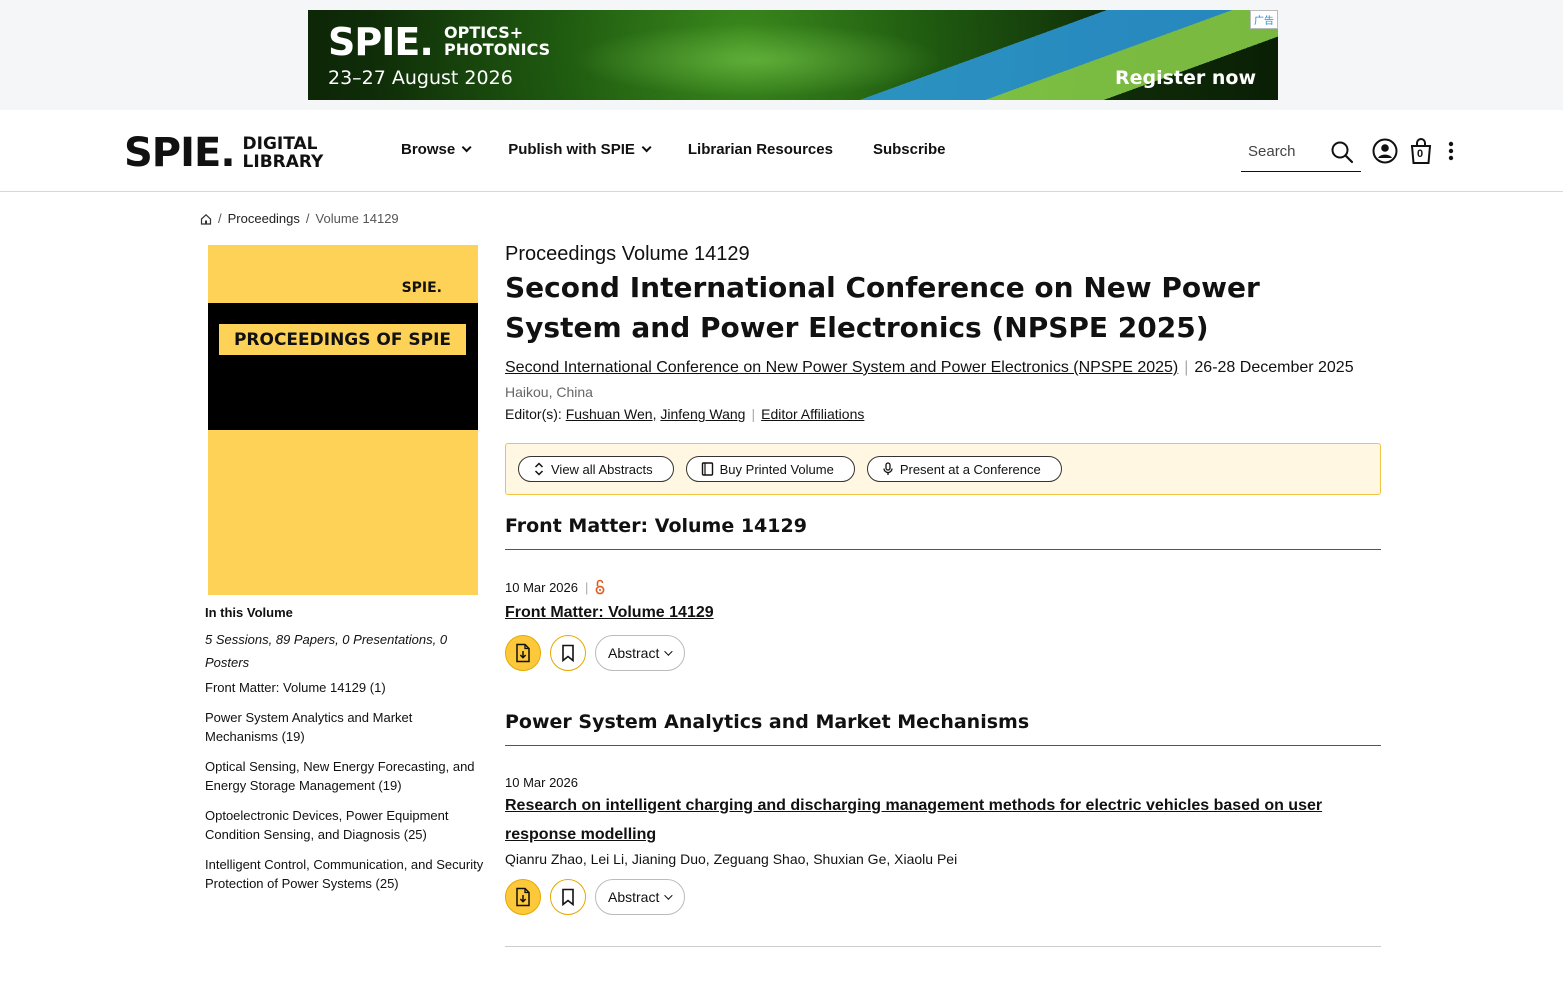  Describe the element at coordinates (1274, 367) in the screenshot. I see `conference-dates: 26-28 December 2025` at that location.